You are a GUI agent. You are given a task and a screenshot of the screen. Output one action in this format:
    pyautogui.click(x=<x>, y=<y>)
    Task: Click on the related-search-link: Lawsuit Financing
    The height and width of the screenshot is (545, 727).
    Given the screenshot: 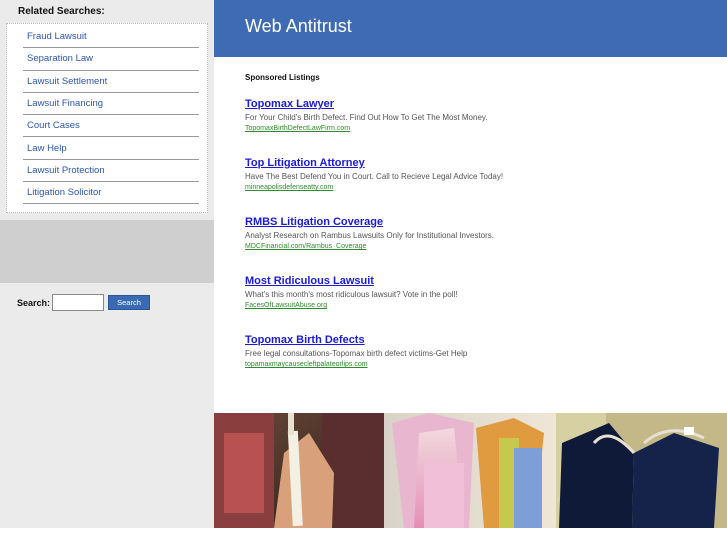 What is the action you would take?
    pyautogui.click(x=63, y=103)
    